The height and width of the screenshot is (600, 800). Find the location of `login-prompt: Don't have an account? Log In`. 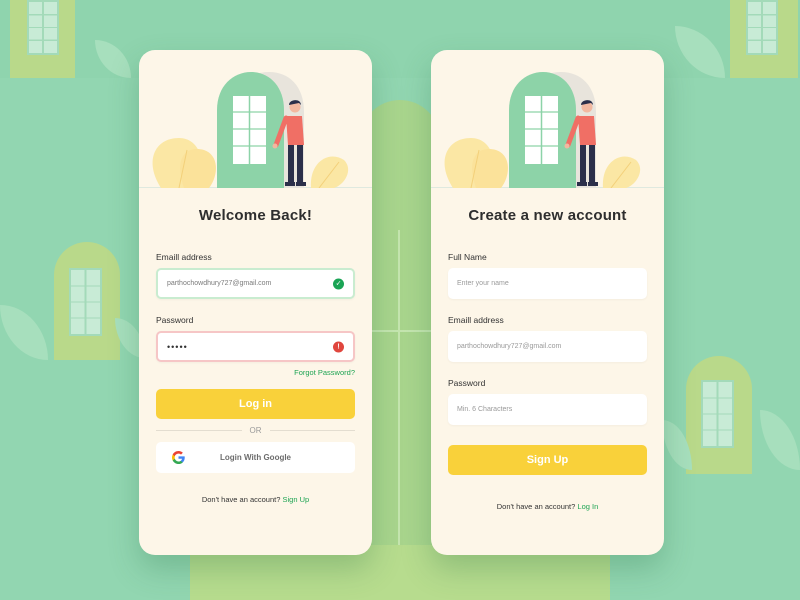

login-prompt: Don't have an account? Log In is located at coordinates (547, 506).